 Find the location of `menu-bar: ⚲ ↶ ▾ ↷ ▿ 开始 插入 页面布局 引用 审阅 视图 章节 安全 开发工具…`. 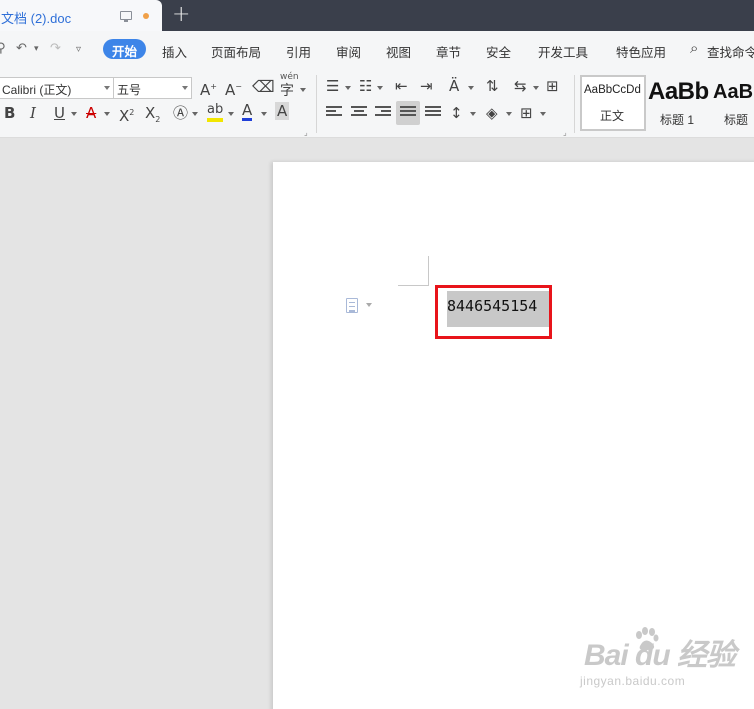

menu-bar: ⚲ ↶ ▾ ↷ ▿ 开始 插入 页面布局 引用 审阅 视图 章节 安全 开发工具… is located at coordinates (377, 50).